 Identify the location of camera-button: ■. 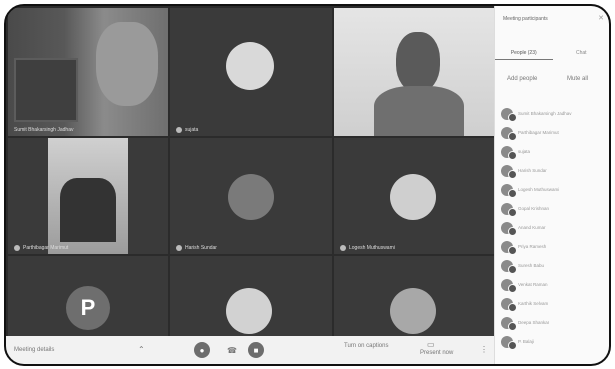
(256, 350).